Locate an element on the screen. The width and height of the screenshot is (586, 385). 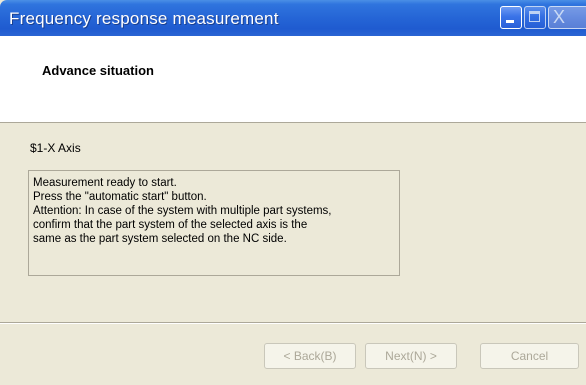
message-line: Press the "automatic start" button. is located at coordinates (120, 197).